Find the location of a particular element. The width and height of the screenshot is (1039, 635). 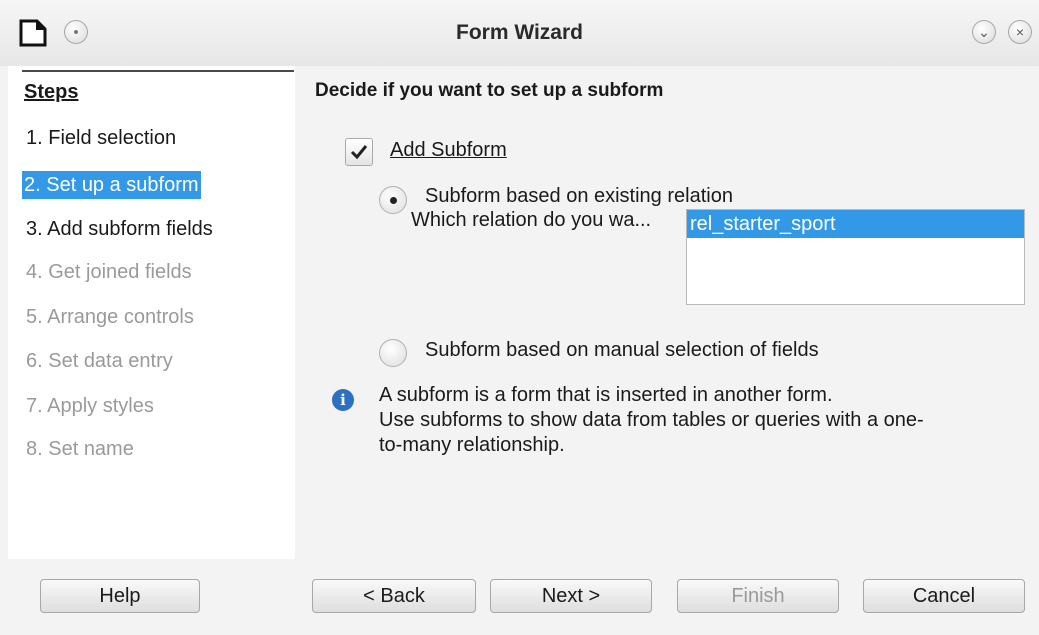

existing-relation-radio is located at coordinates (393, 200).